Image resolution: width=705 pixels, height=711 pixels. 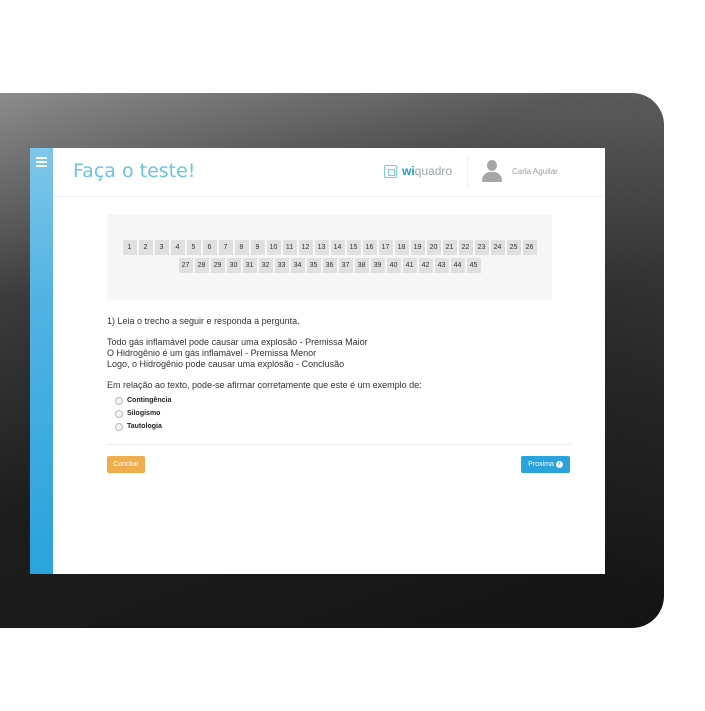 What do you see at coordinates (467, 172) in the screenshot?
I see `header-divider` at bounding box center [467, 172].